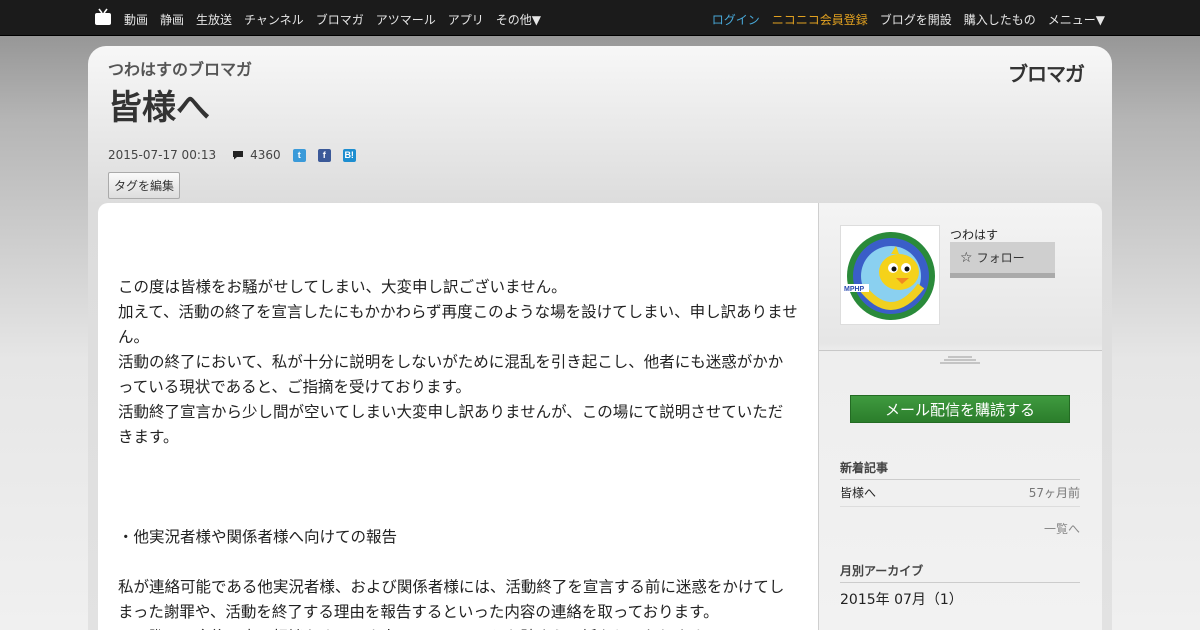 Image resolution: width=1200 pixels, height=630 pixels. Describe the element at coordinates (960, 495) in the screenshot. I see `recent-article-item: 皆様へ 57ヶ月前` at that location.